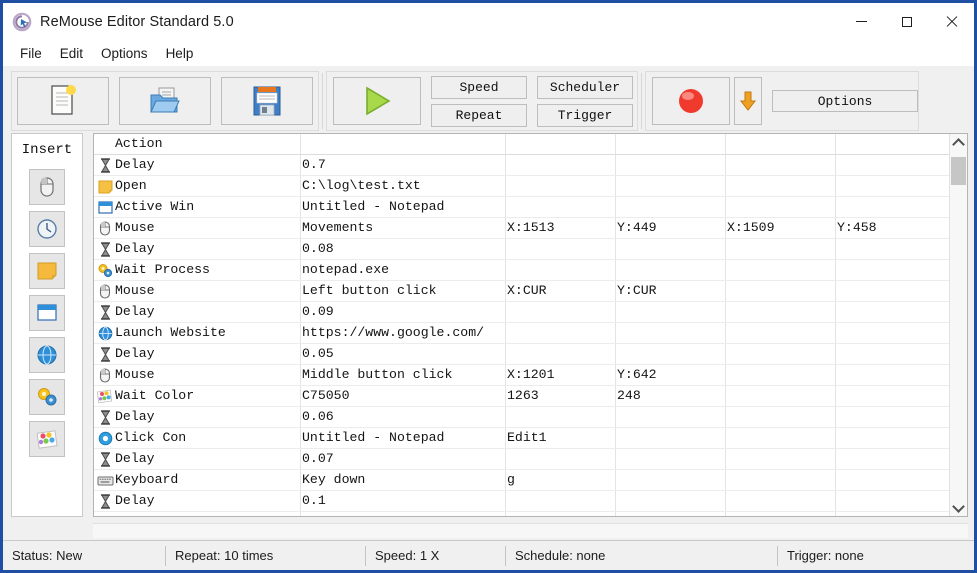  I want to click on horizontal-scrollbar, so click(530, 530).